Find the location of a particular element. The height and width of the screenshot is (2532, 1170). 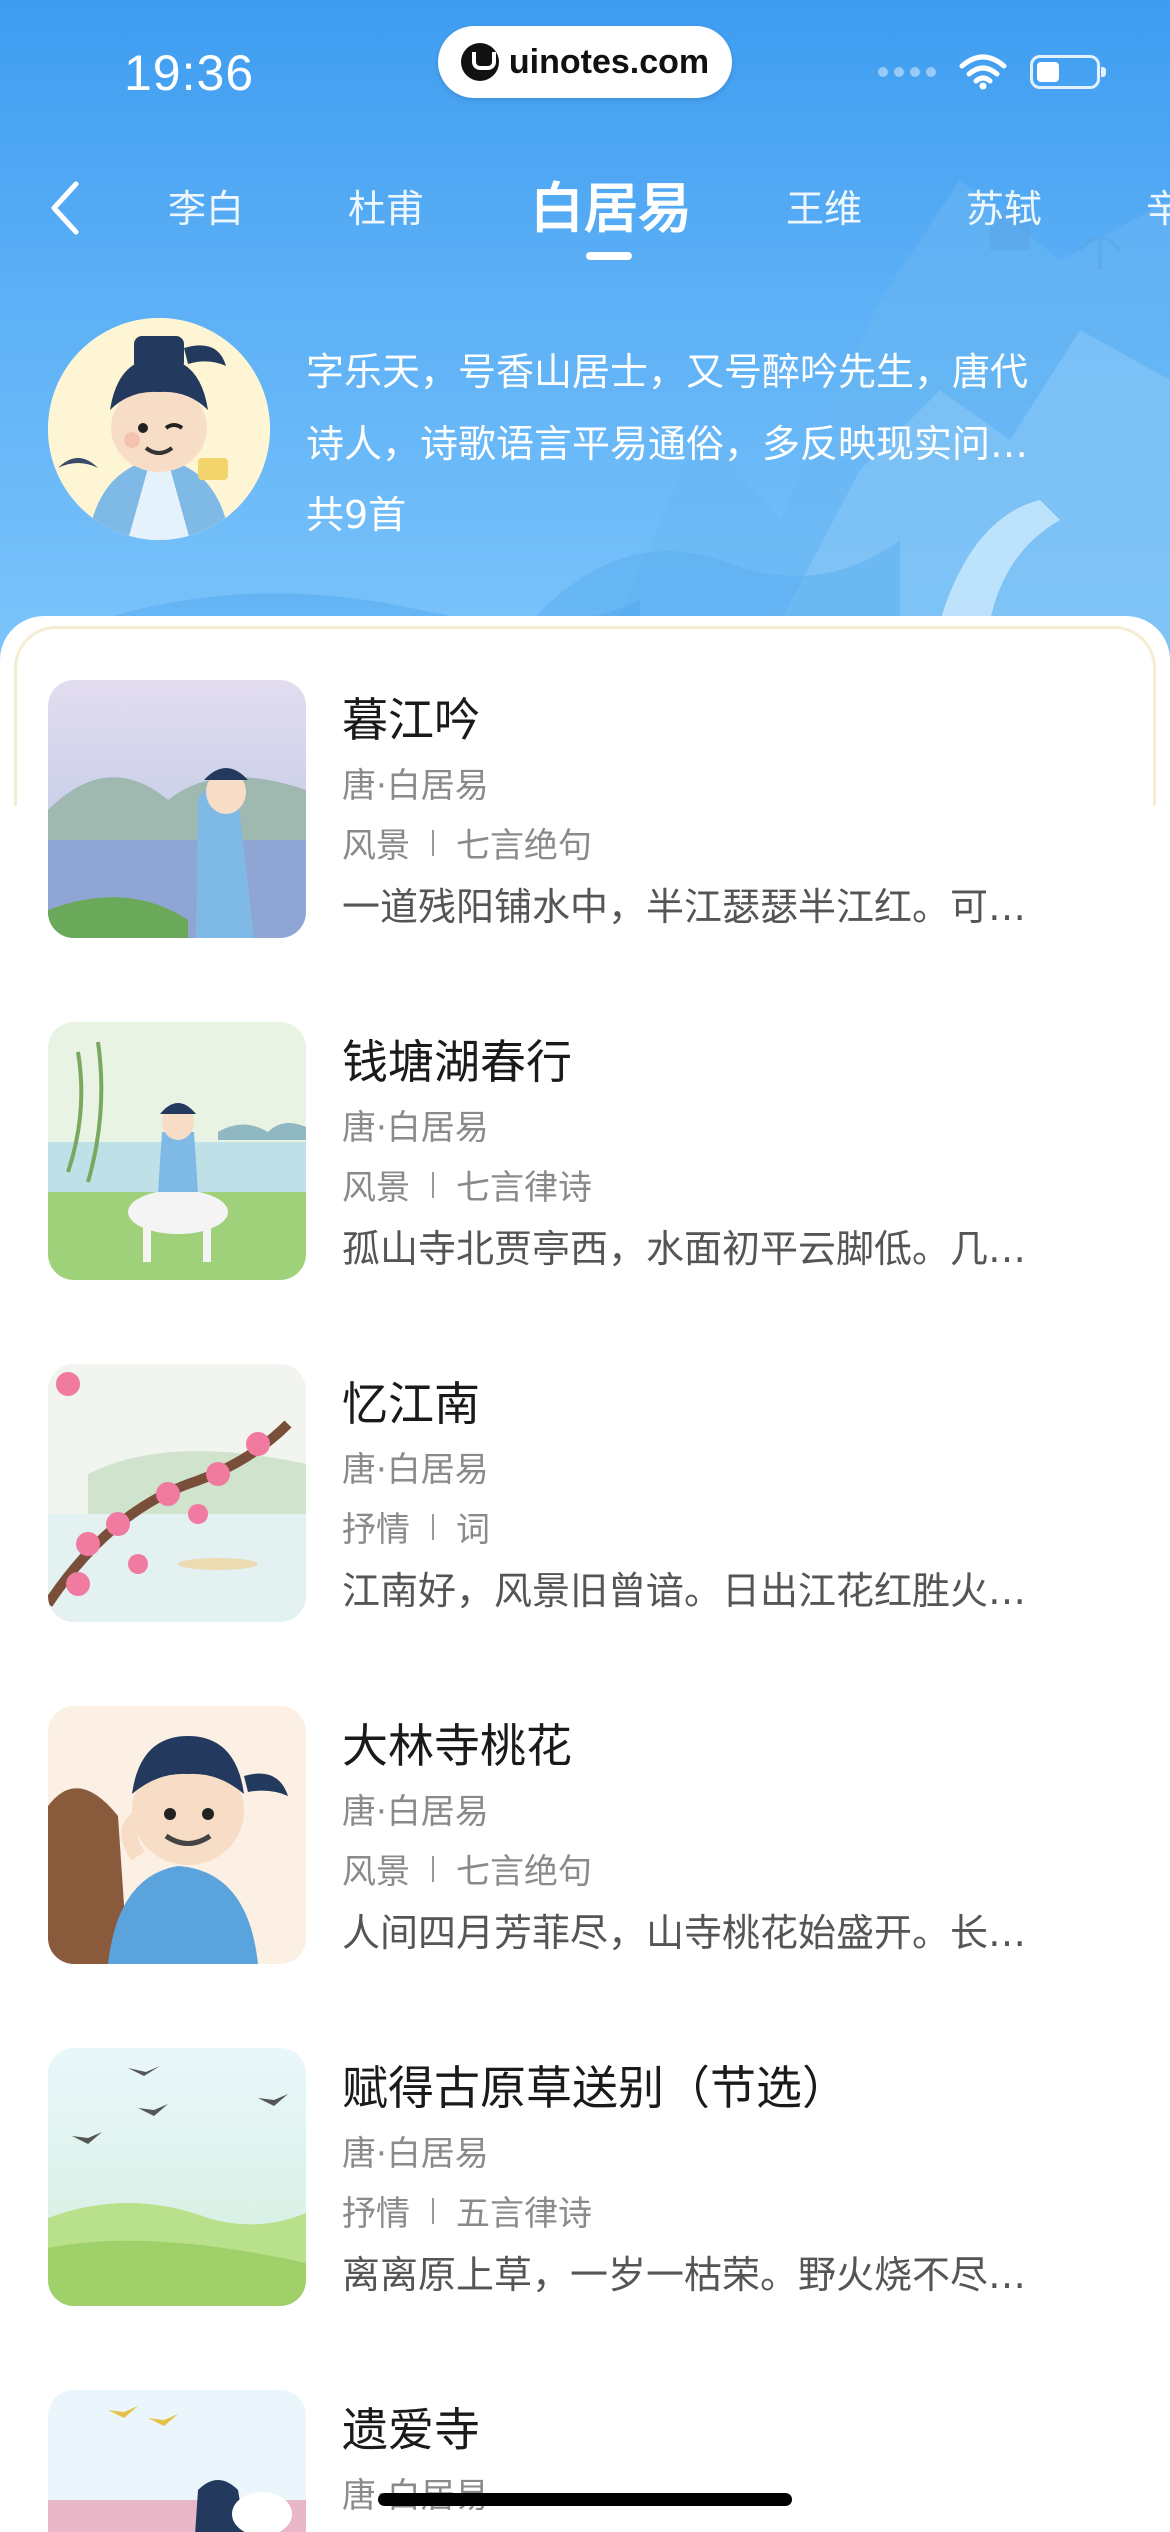

url-text: uinotes.com is located at coordinates (609, 61).